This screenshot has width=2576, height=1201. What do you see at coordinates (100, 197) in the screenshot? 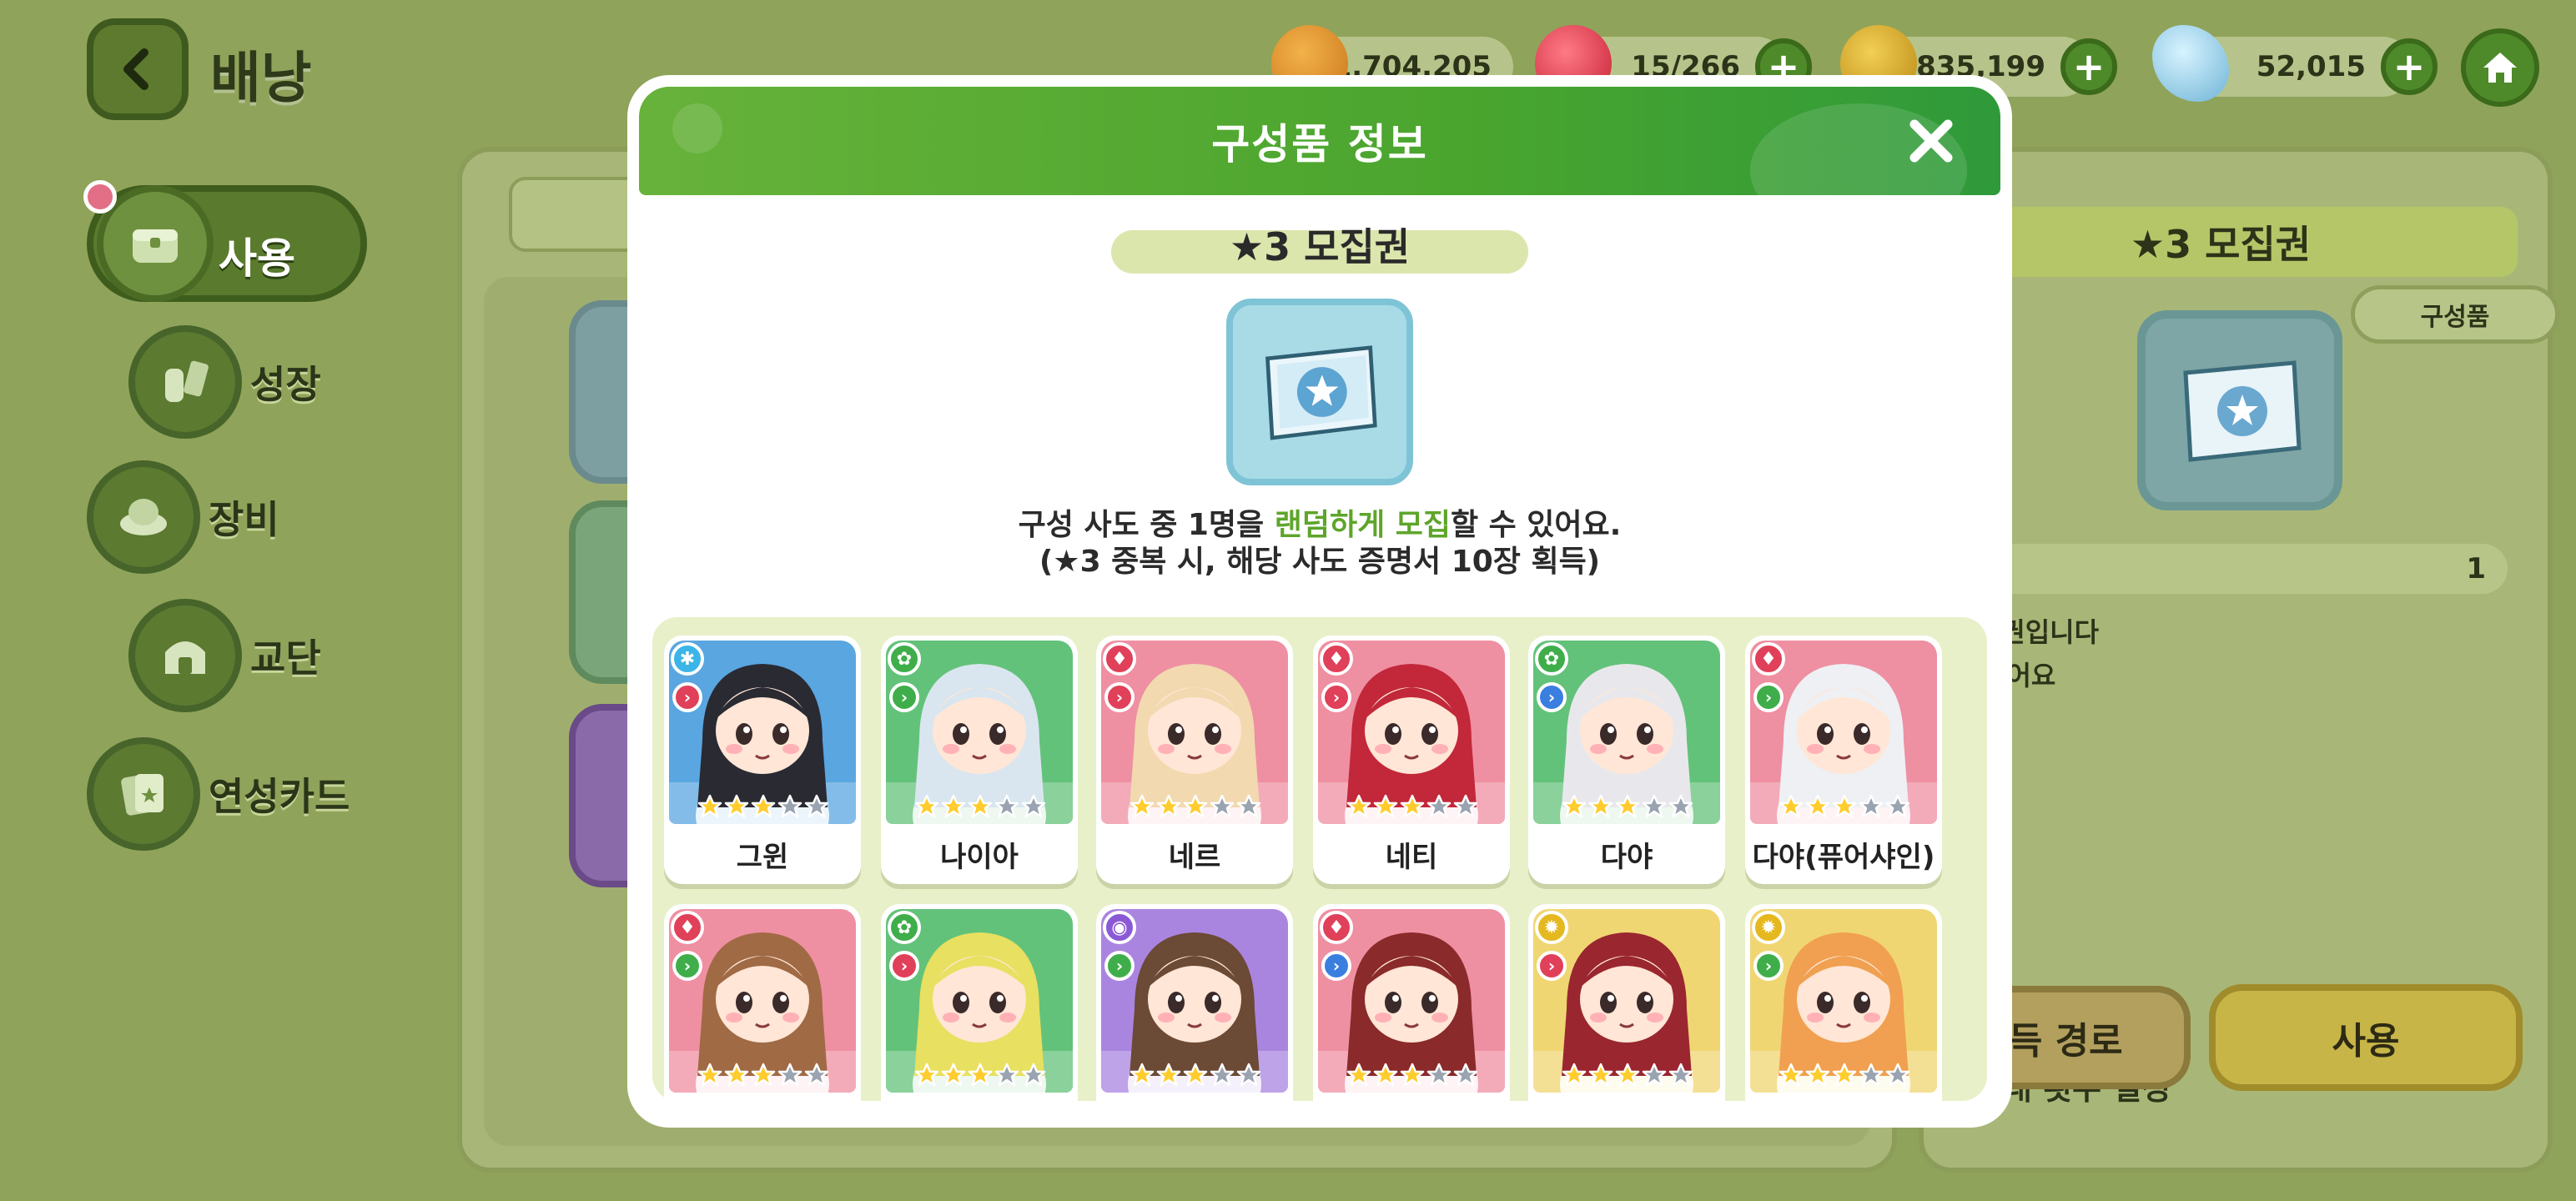
I see `flower-badge-icon` at bounding box center [100, 197].